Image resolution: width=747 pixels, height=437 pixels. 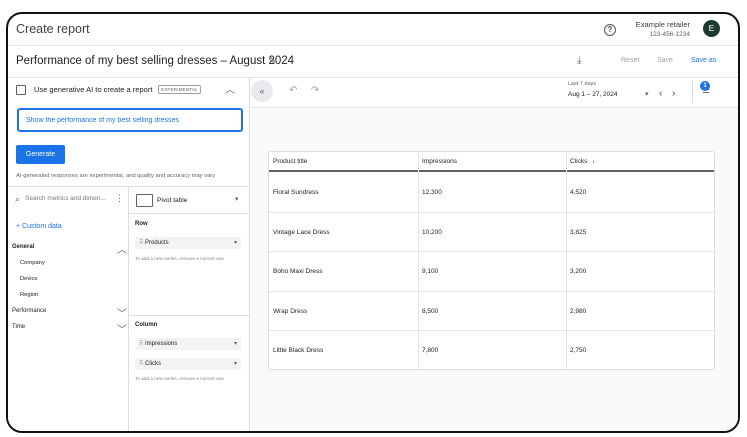 What do you see at coordinates (93, 89) in the screenshot?
I see `ai-panel-title: Use generative AI to create a report` at bounding box center [93, 89].